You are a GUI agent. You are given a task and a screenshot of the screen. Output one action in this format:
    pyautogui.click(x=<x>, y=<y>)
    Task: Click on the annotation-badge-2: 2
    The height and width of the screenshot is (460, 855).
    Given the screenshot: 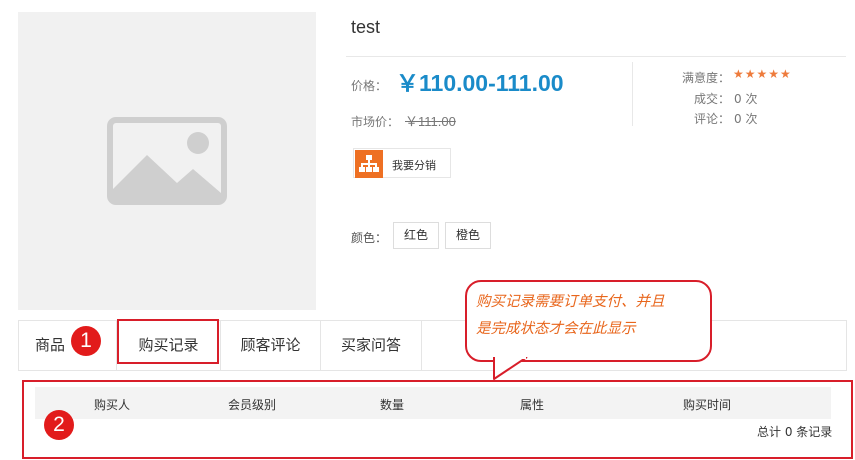 What is the action you would take?
    pyautogui.click(x=59, y=425)
    